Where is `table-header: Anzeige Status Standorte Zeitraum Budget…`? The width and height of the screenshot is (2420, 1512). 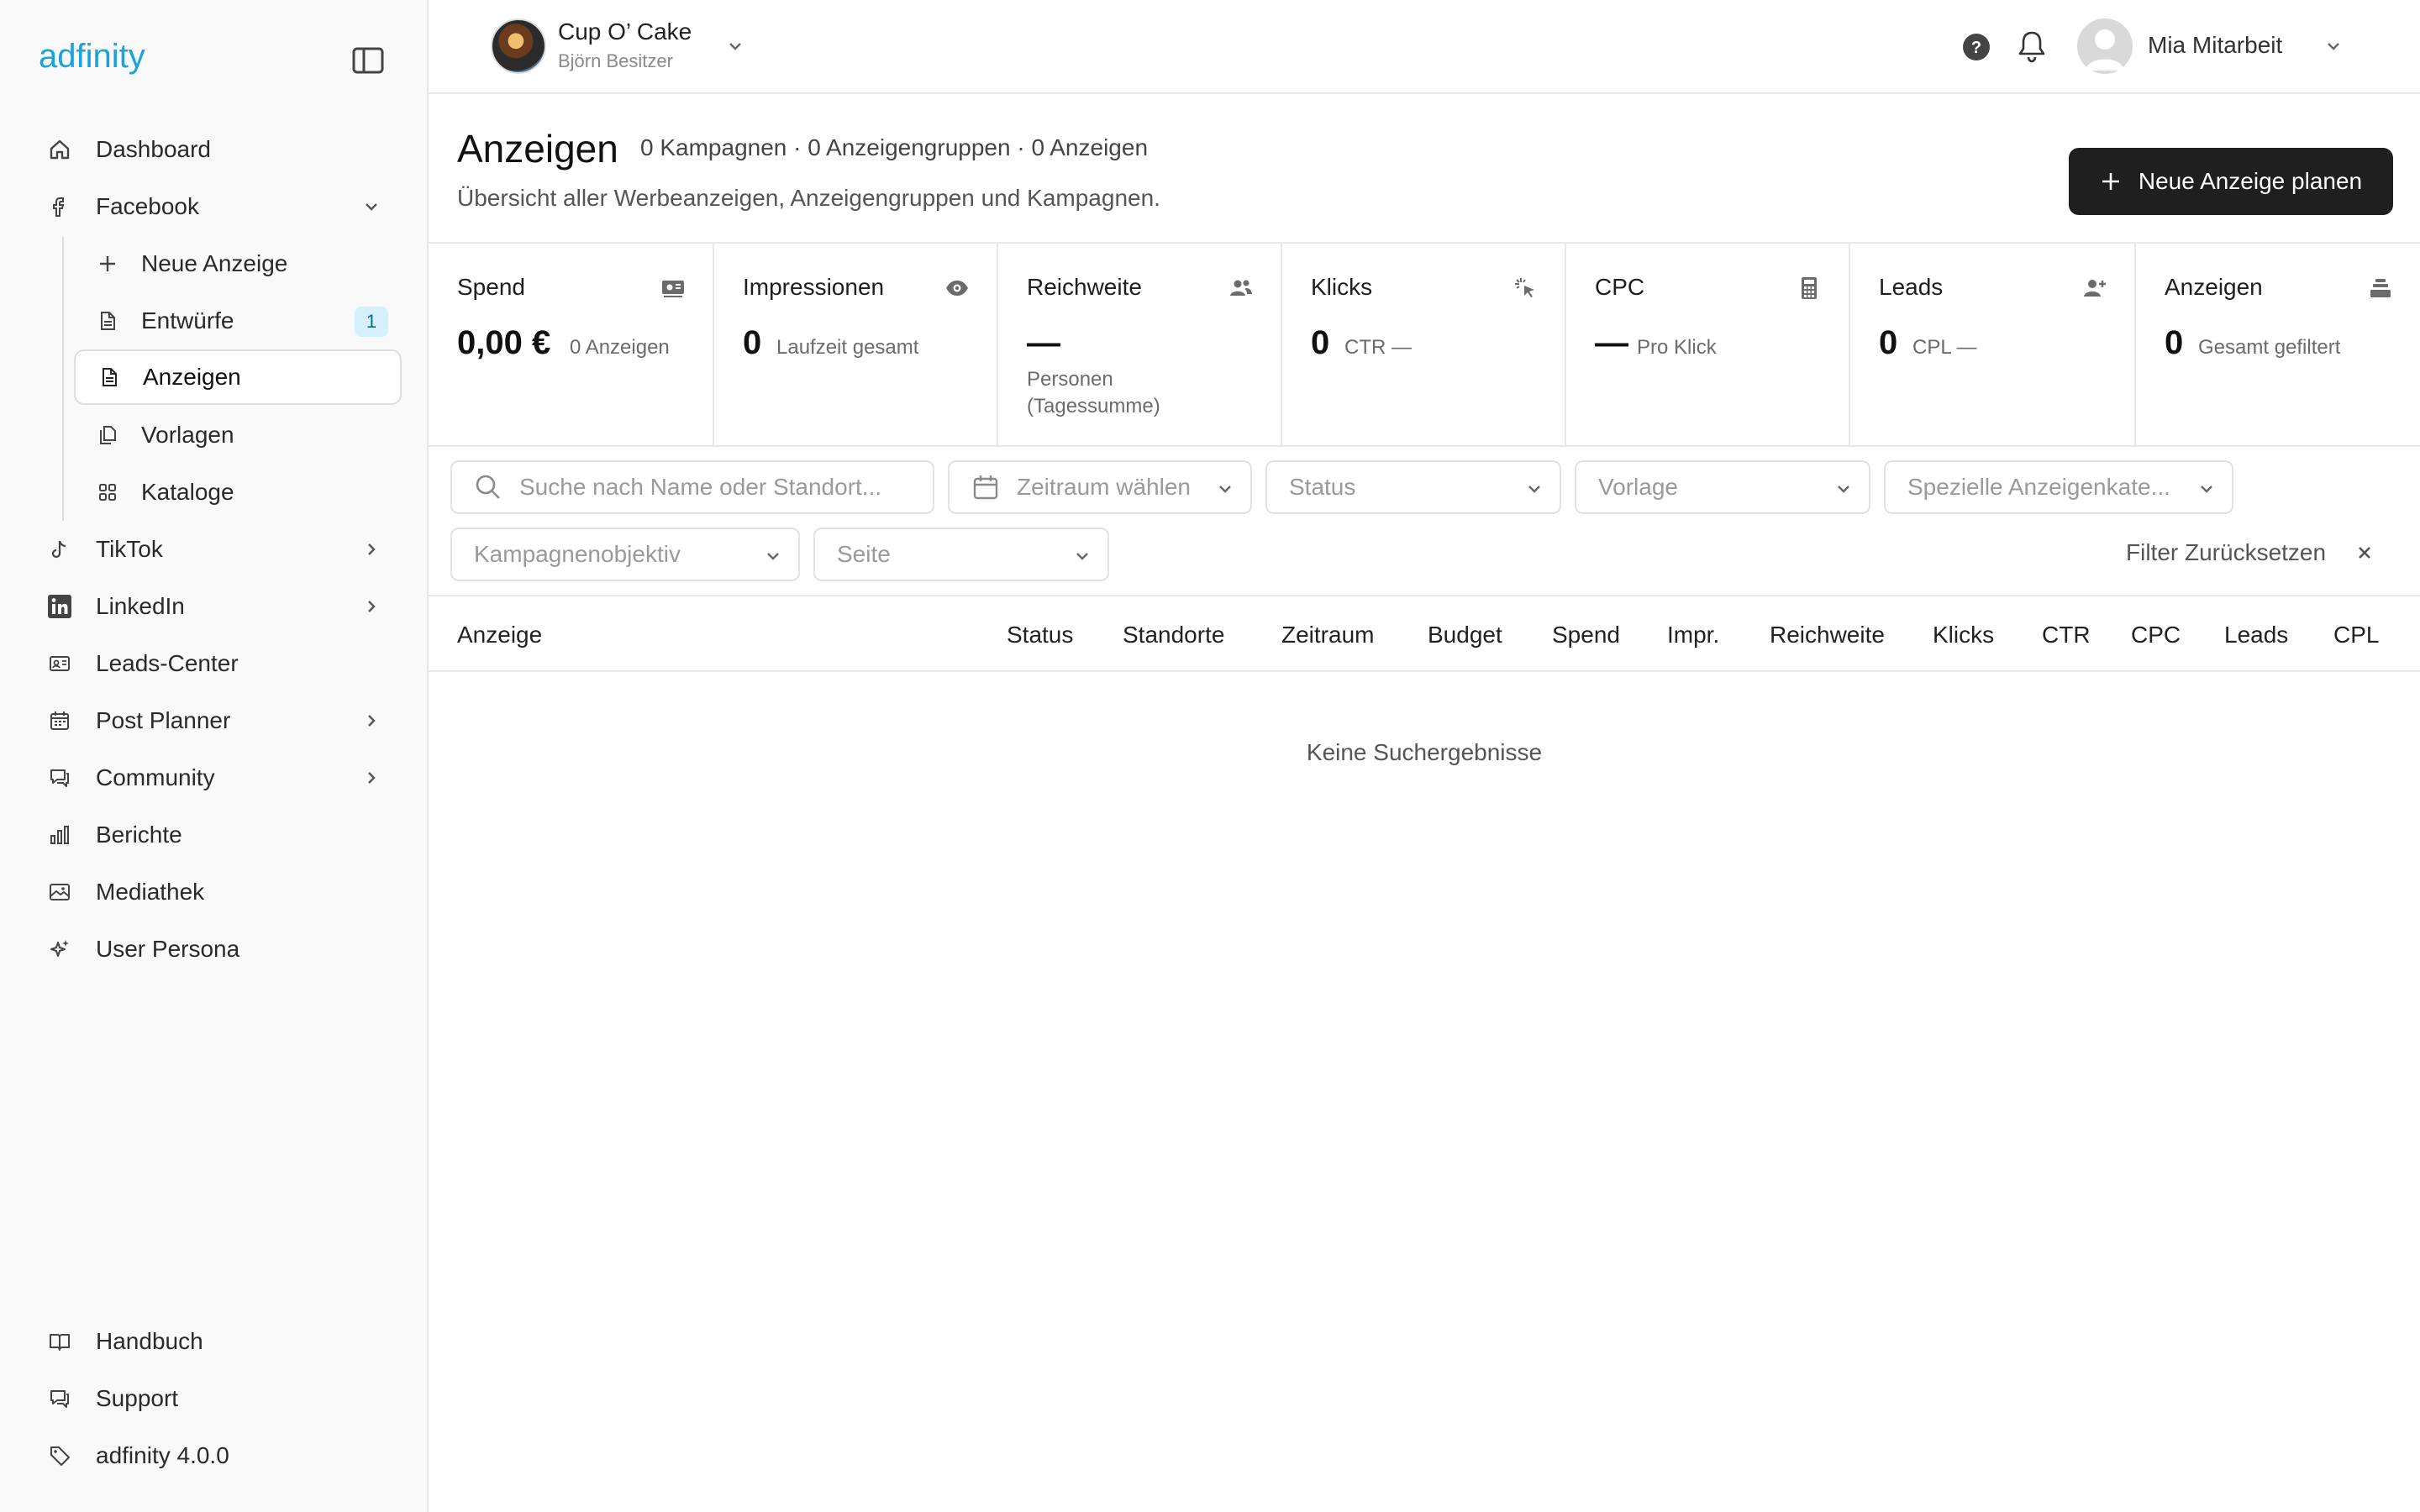
table-header: Anzeige Status Standorte Zeitraum Budget… is located at coordinates (1424, 633).